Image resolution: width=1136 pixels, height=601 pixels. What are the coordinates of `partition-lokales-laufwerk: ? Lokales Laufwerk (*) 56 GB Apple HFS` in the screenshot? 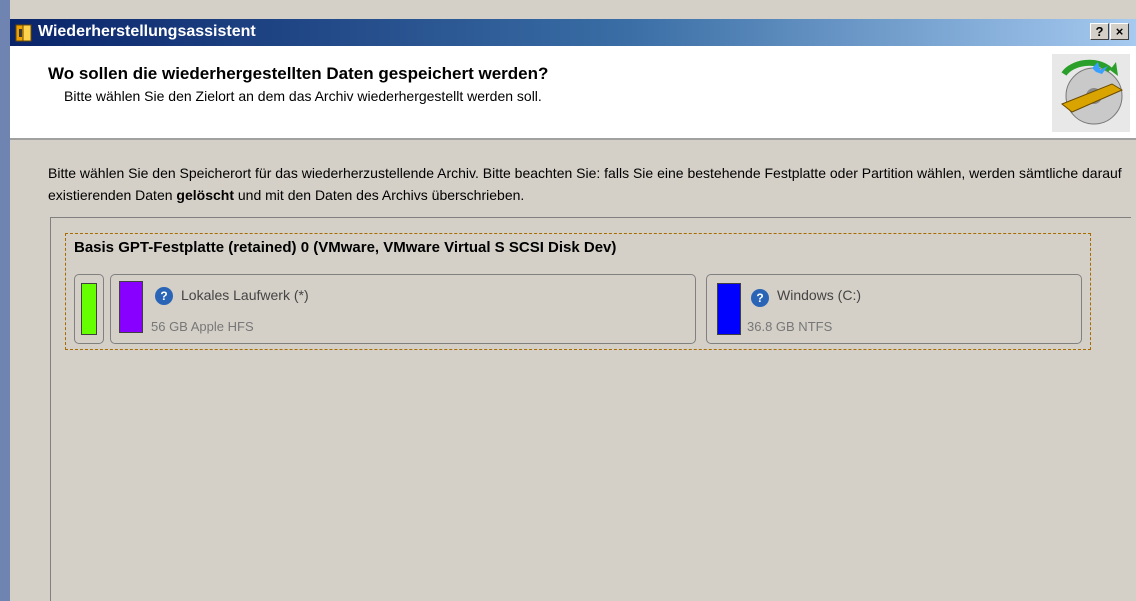 It's located at (403, 309).